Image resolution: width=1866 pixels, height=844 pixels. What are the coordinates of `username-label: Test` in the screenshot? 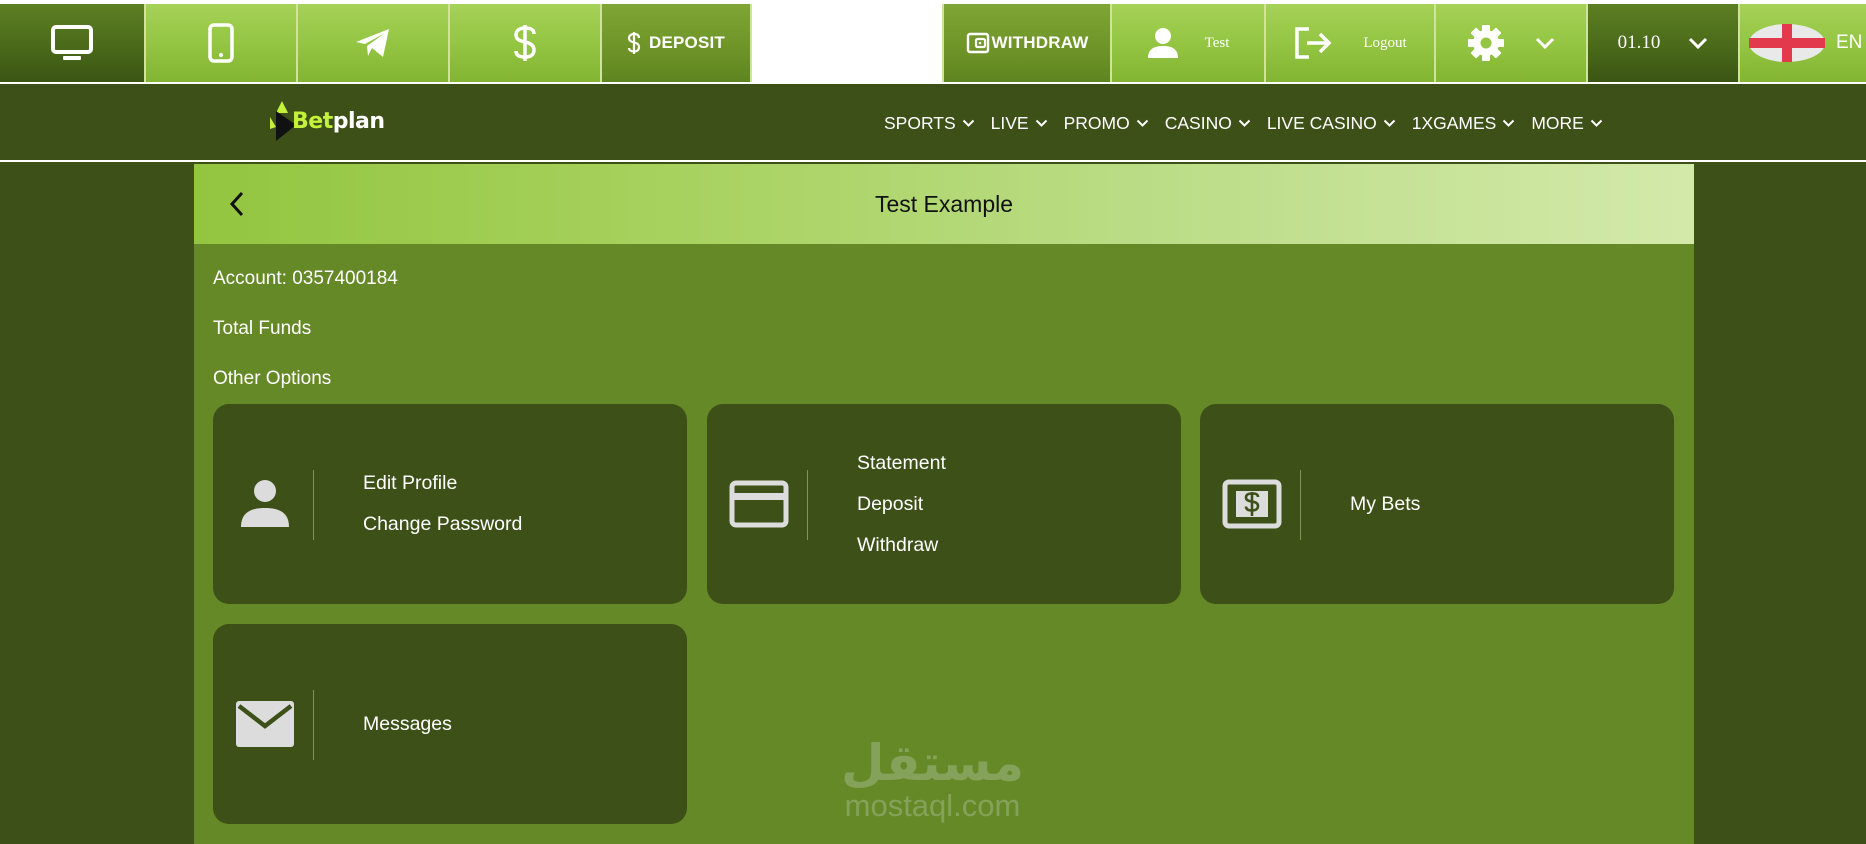 It's located at (1217, 42).